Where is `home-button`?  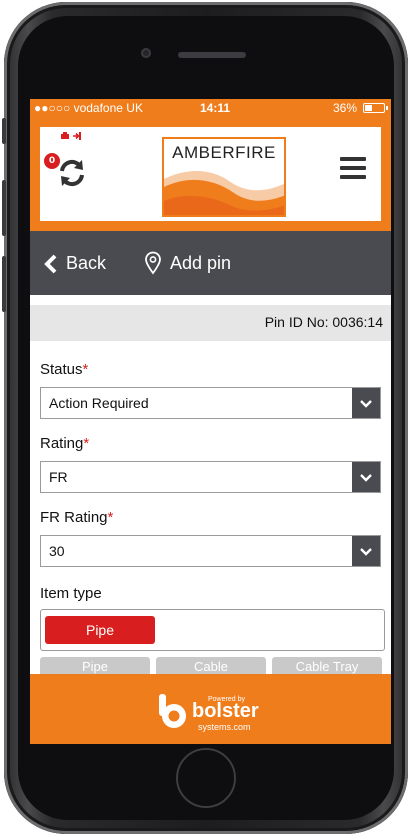
home-button is located at coordinates (206, 778).